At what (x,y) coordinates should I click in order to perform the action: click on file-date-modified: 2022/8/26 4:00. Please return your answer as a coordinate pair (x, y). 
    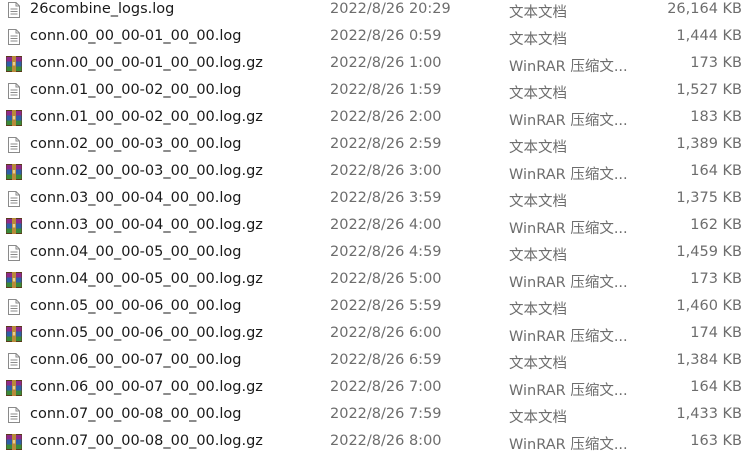
    Looking at the image, I should click on (386, 225).